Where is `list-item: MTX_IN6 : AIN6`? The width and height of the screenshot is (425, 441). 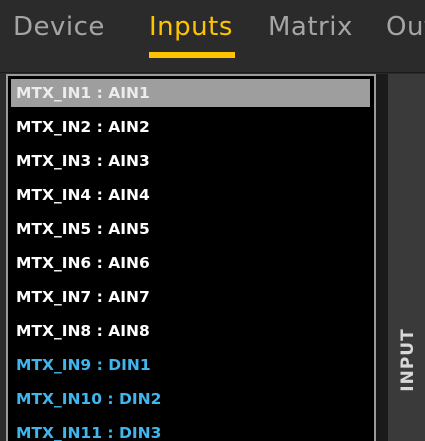 list-item: MTX_IN6 : AIN6 is located at coordinates (190, 263).